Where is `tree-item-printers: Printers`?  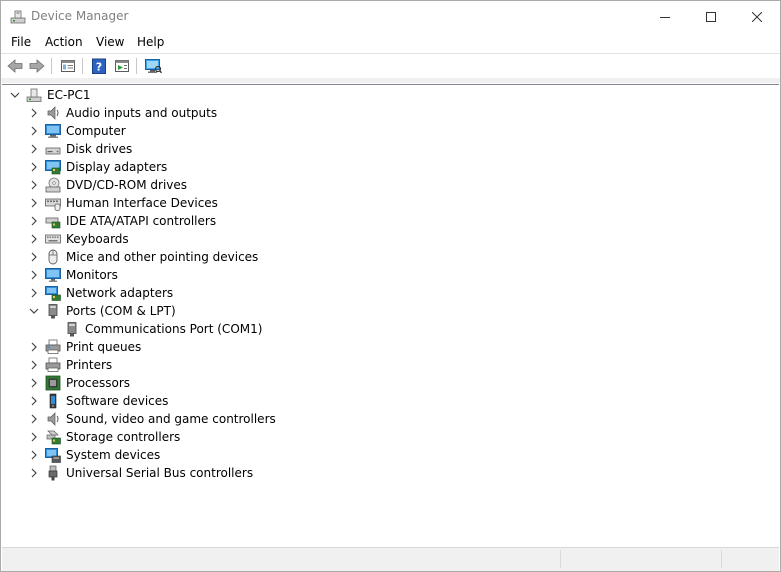
tree-item-printers: Printers is located at coordinates (391, 365).